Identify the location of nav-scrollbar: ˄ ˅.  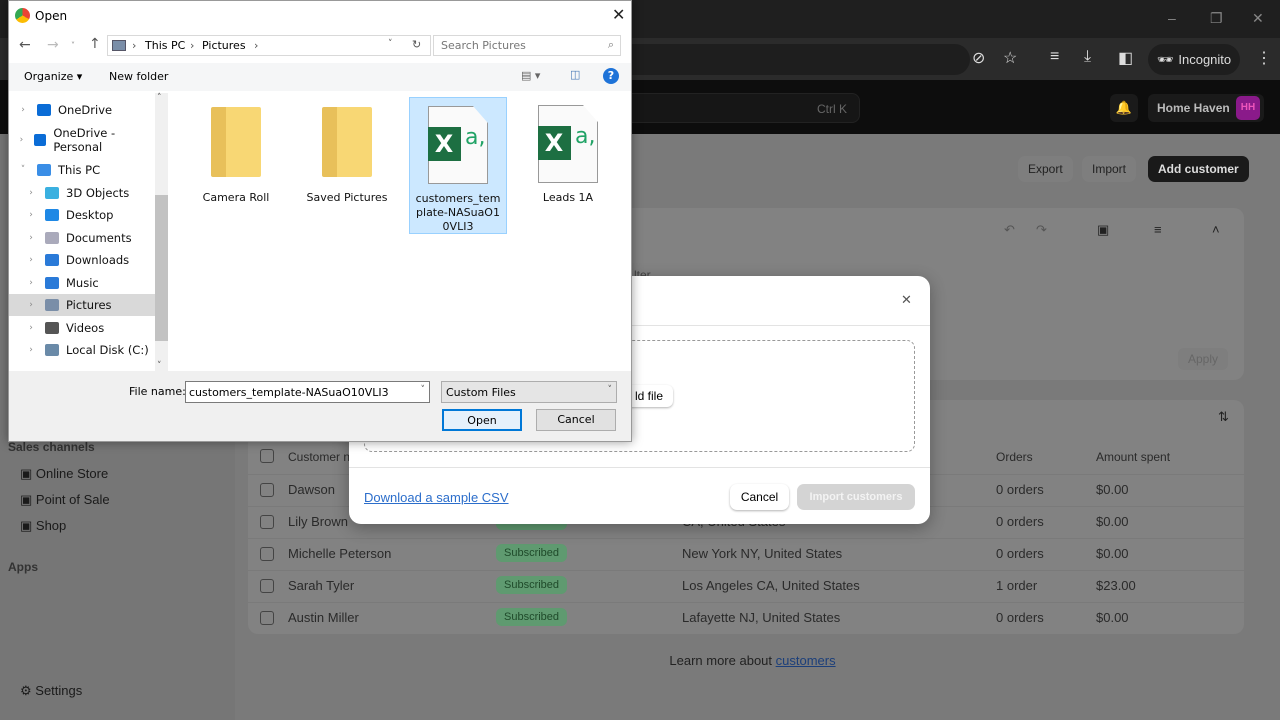
(161, 232).